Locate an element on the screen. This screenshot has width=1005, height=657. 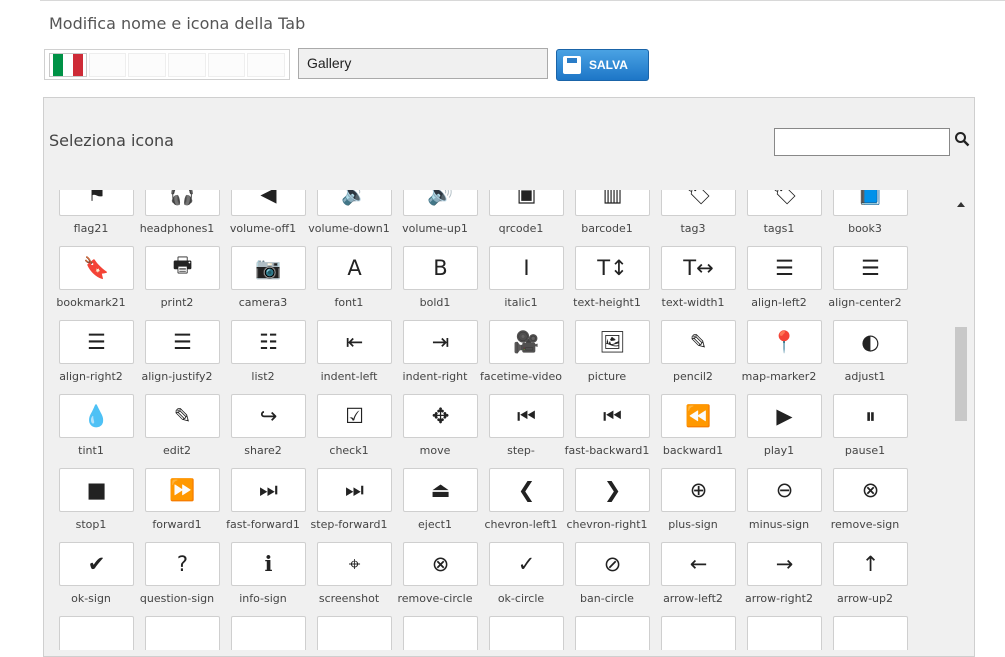
flag21-icon: ⚑ is located at coordinates (96, 203).